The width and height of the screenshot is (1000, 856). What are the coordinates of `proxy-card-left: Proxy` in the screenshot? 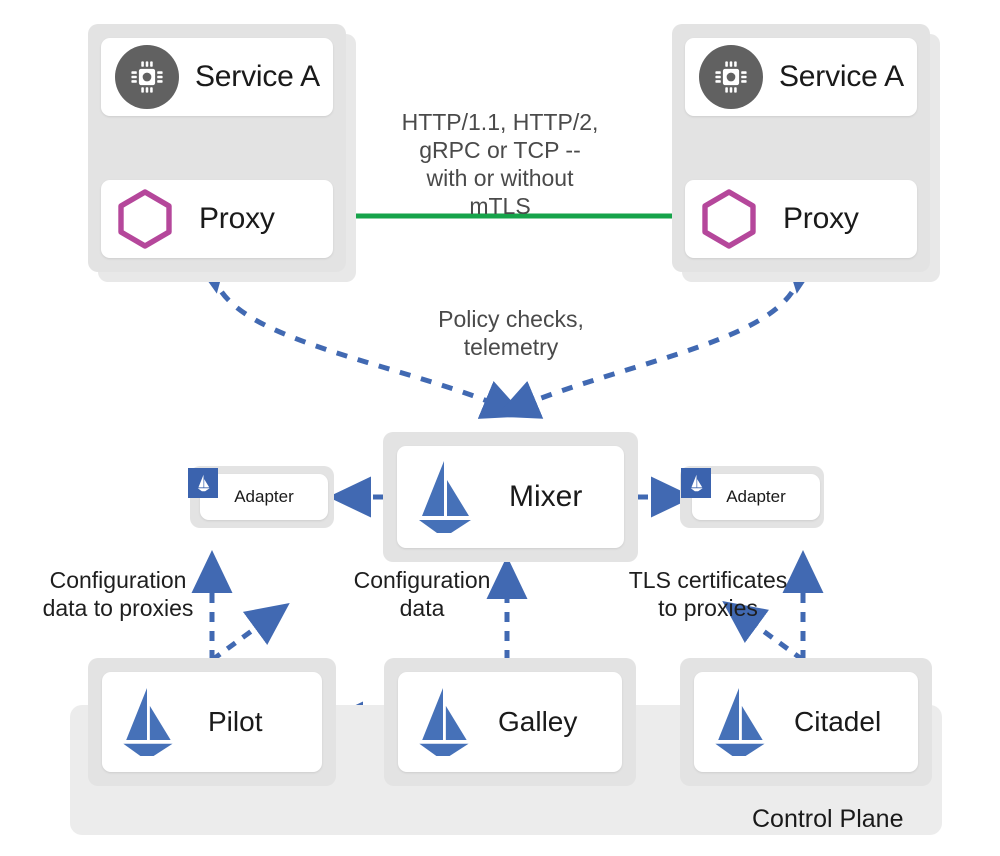 It's located at (217, 219).